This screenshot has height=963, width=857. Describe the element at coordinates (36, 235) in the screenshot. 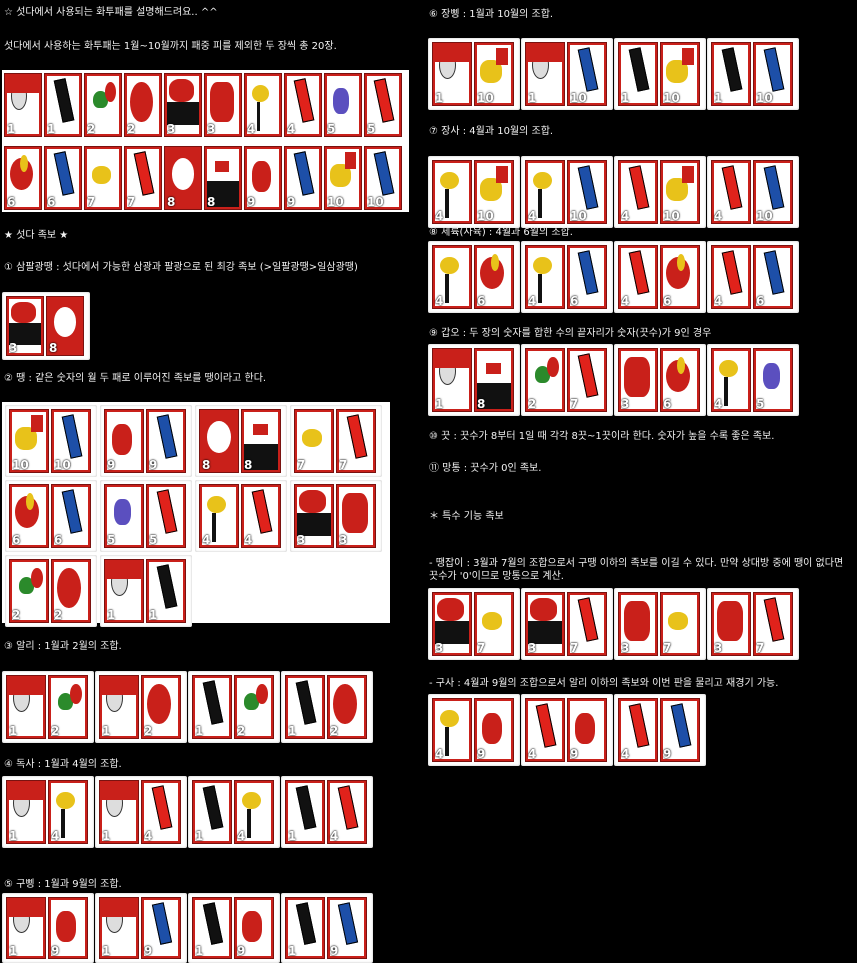

I see `section-title: ★ 섯다 족보 ★` at that location.